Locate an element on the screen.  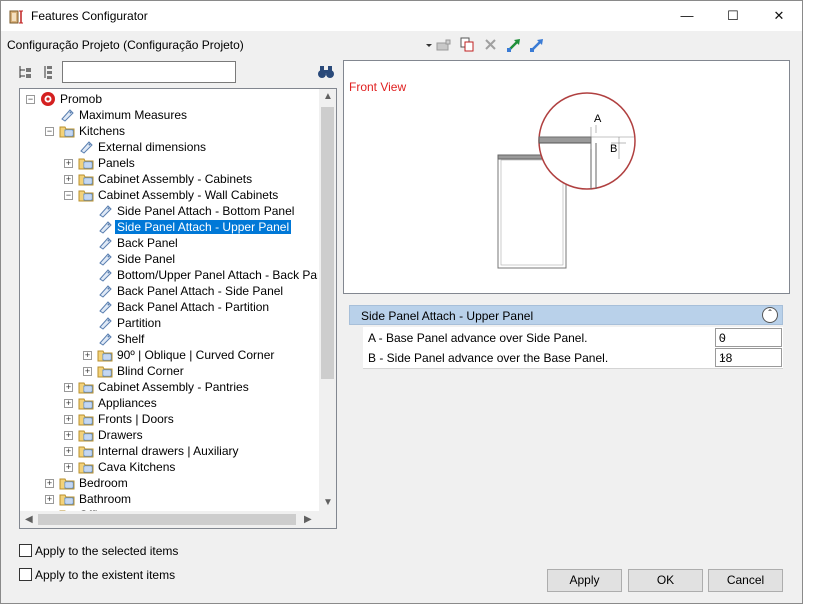
ok-button: OK is located at coordinates (665, 580).